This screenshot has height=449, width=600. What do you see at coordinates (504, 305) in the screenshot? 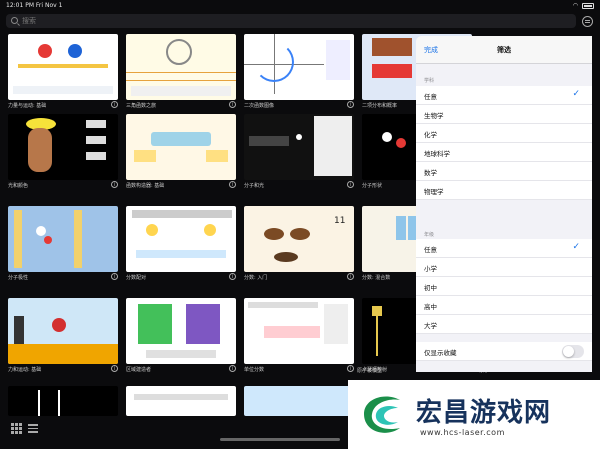
I see `grade-row: 高中` at bounding box center [504, 305].